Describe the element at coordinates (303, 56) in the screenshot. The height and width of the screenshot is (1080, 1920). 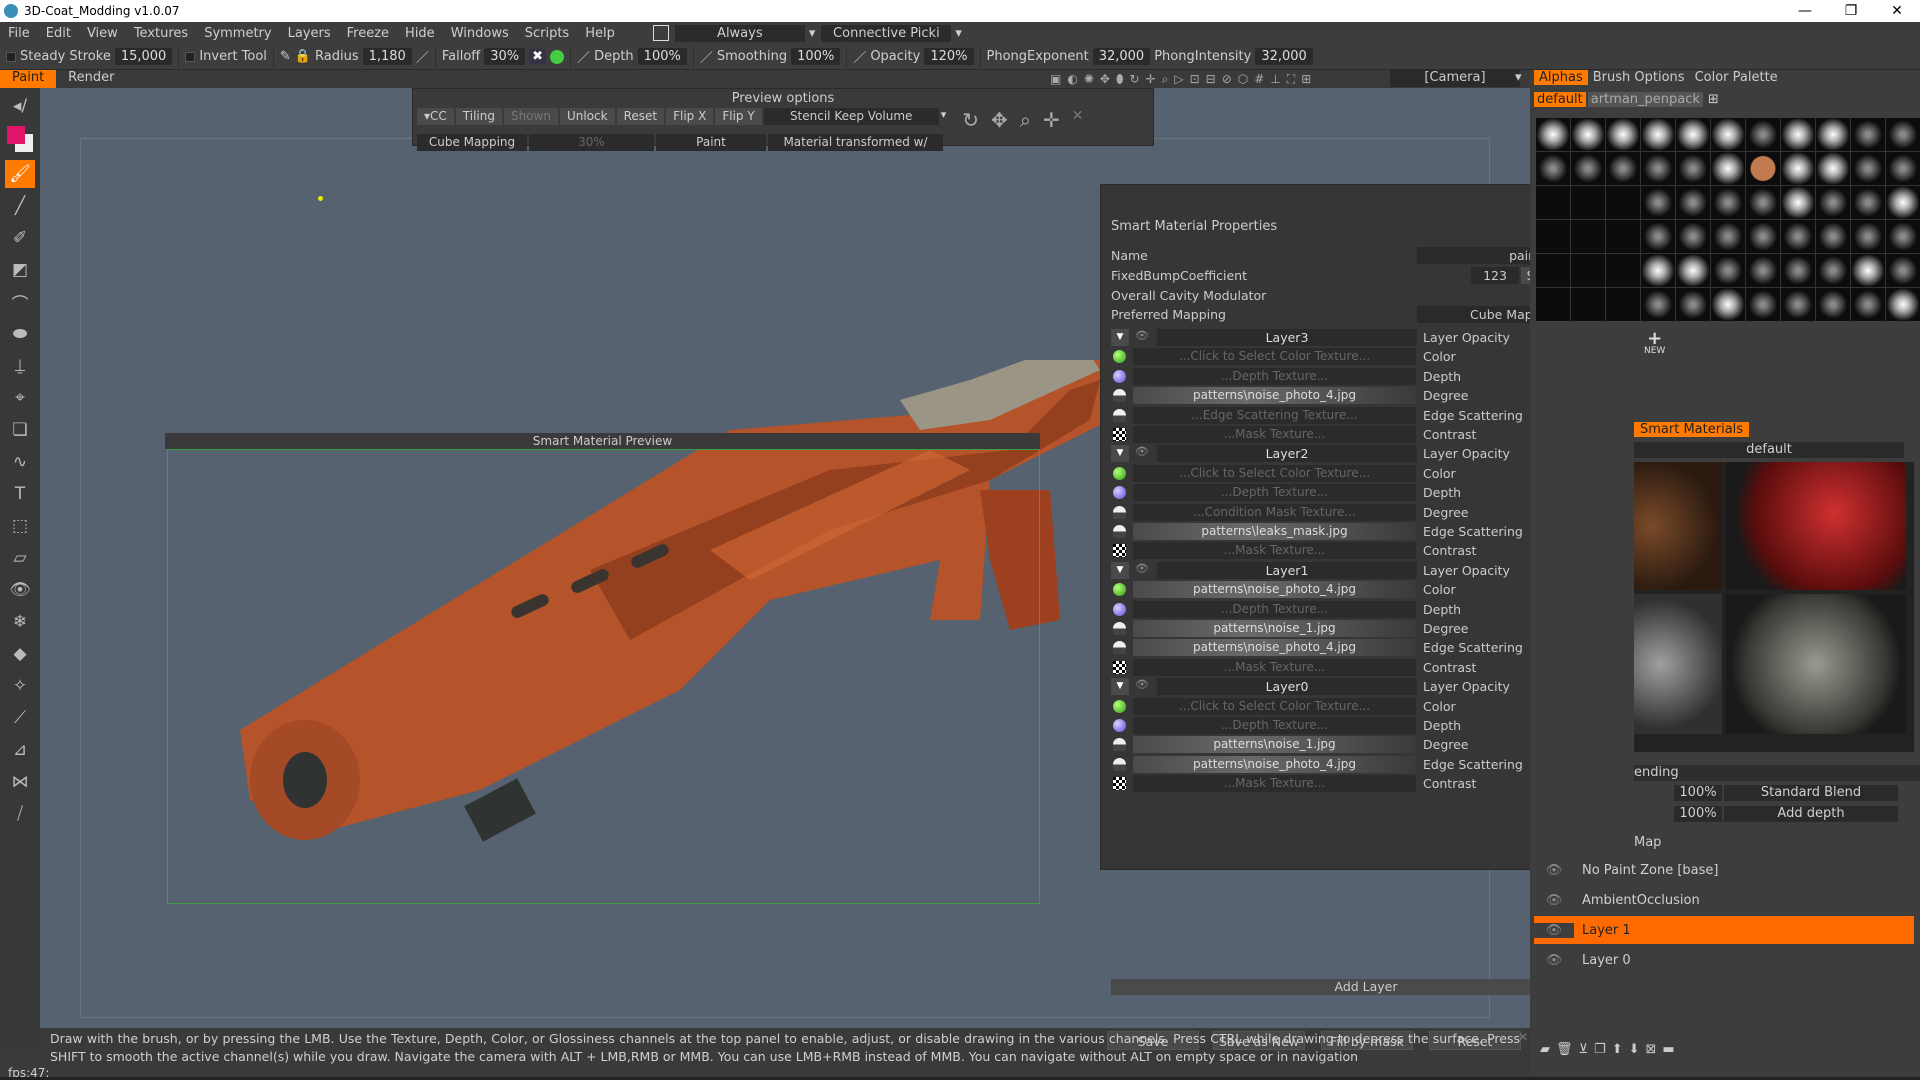
I see `lock-icon: 🔒` at that location.